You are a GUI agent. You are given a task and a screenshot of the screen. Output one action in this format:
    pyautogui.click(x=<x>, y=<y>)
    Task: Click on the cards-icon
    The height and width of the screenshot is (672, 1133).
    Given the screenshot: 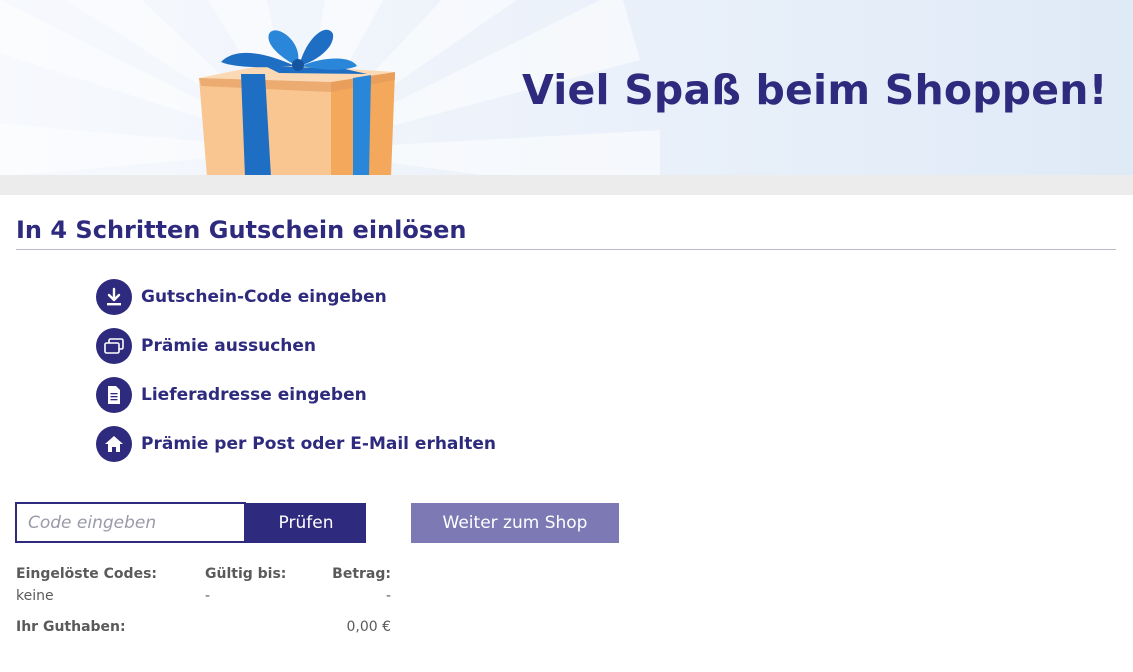 What is the action you would take?
    pyautogui.click(x=114, y=346)
    